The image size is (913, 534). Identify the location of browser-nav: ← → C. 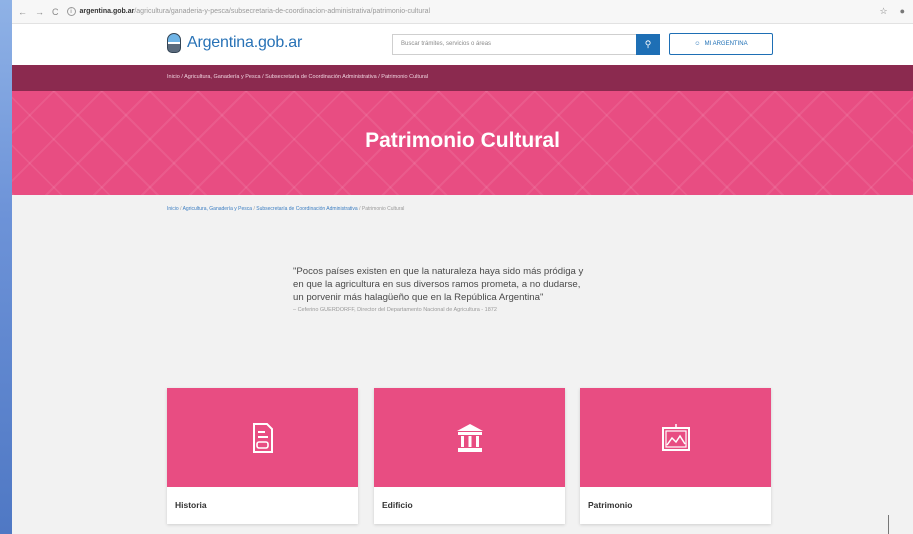
(35, 12).